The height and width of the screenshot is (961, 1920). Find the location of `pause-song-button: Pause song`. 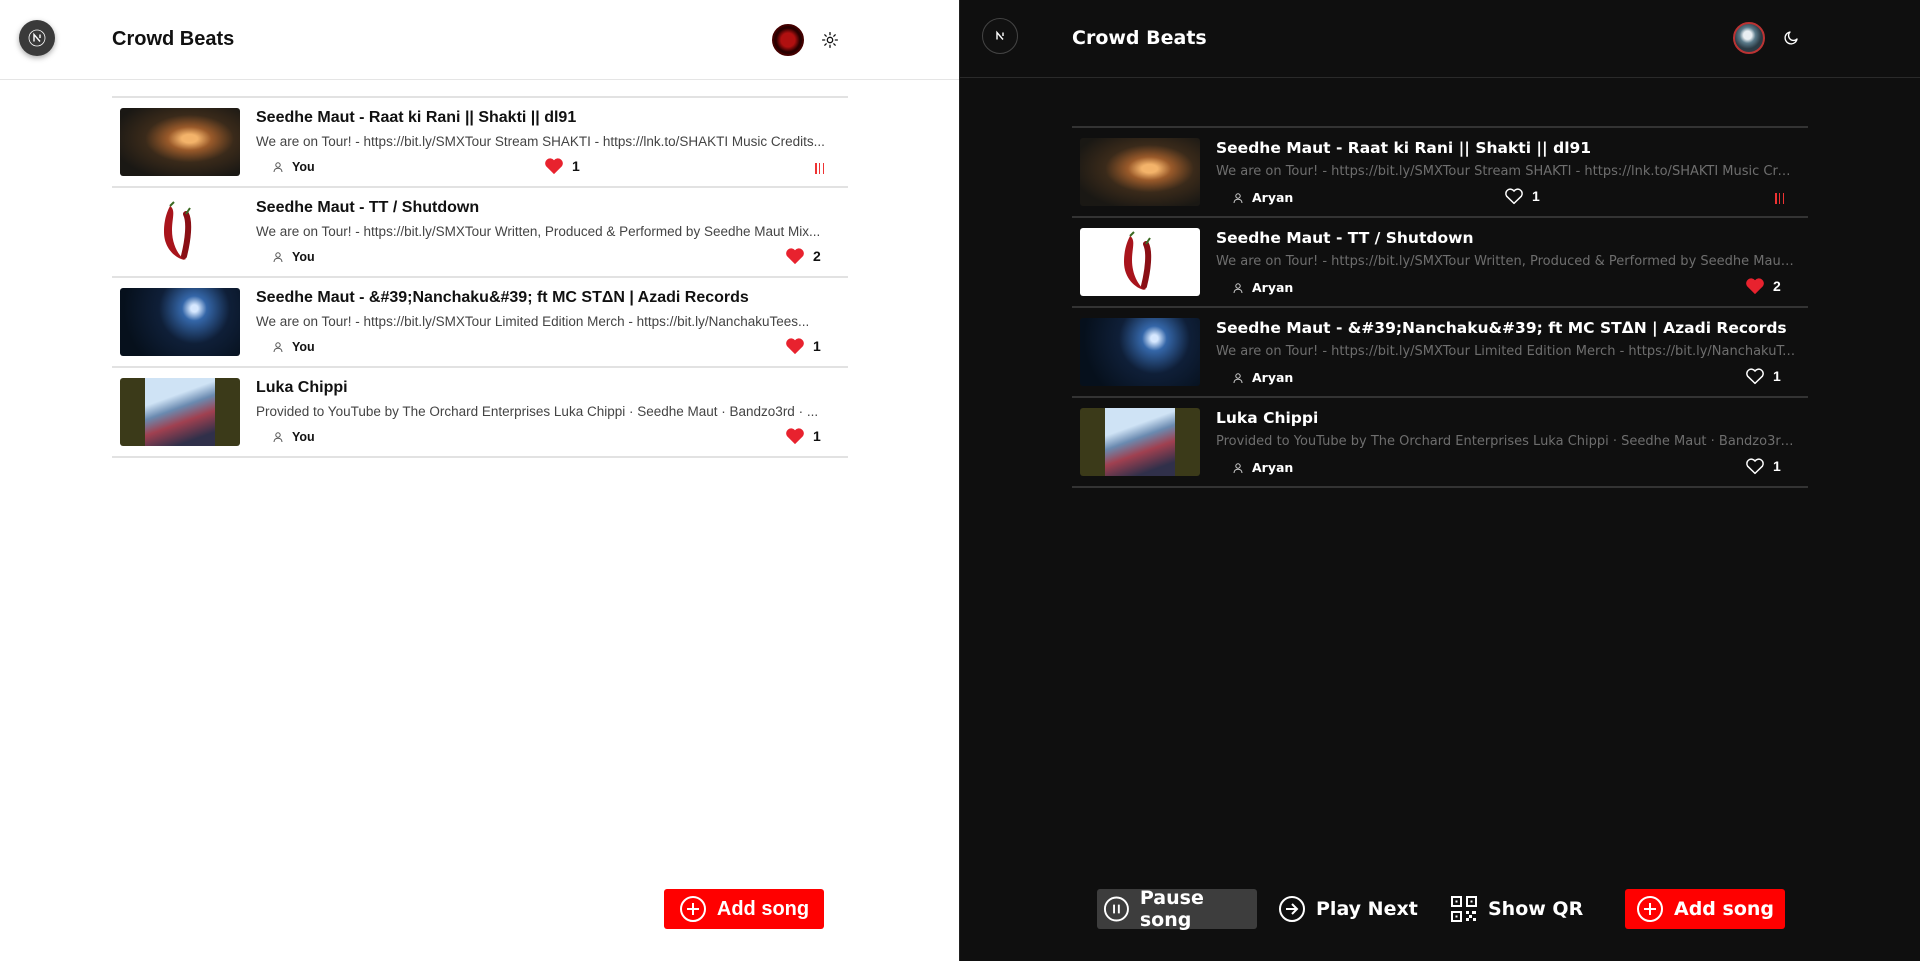

pause-song-button: Pause song is located at coordinates (1177, 909).